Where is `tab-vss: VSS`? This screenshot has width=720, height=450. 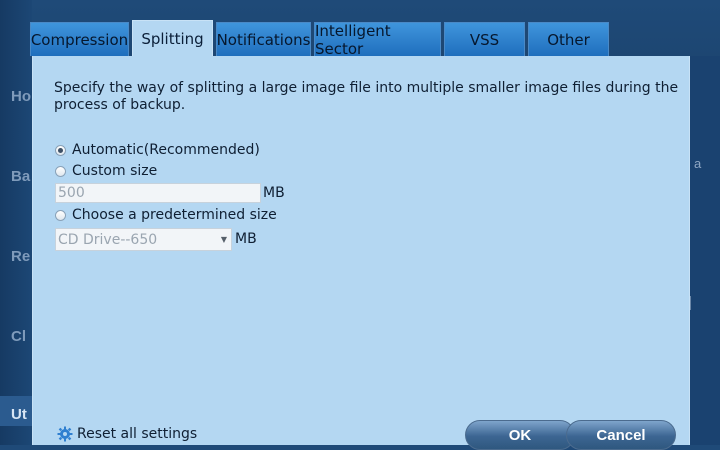 tab-vss: VSS is located at coordinates (484, 39).